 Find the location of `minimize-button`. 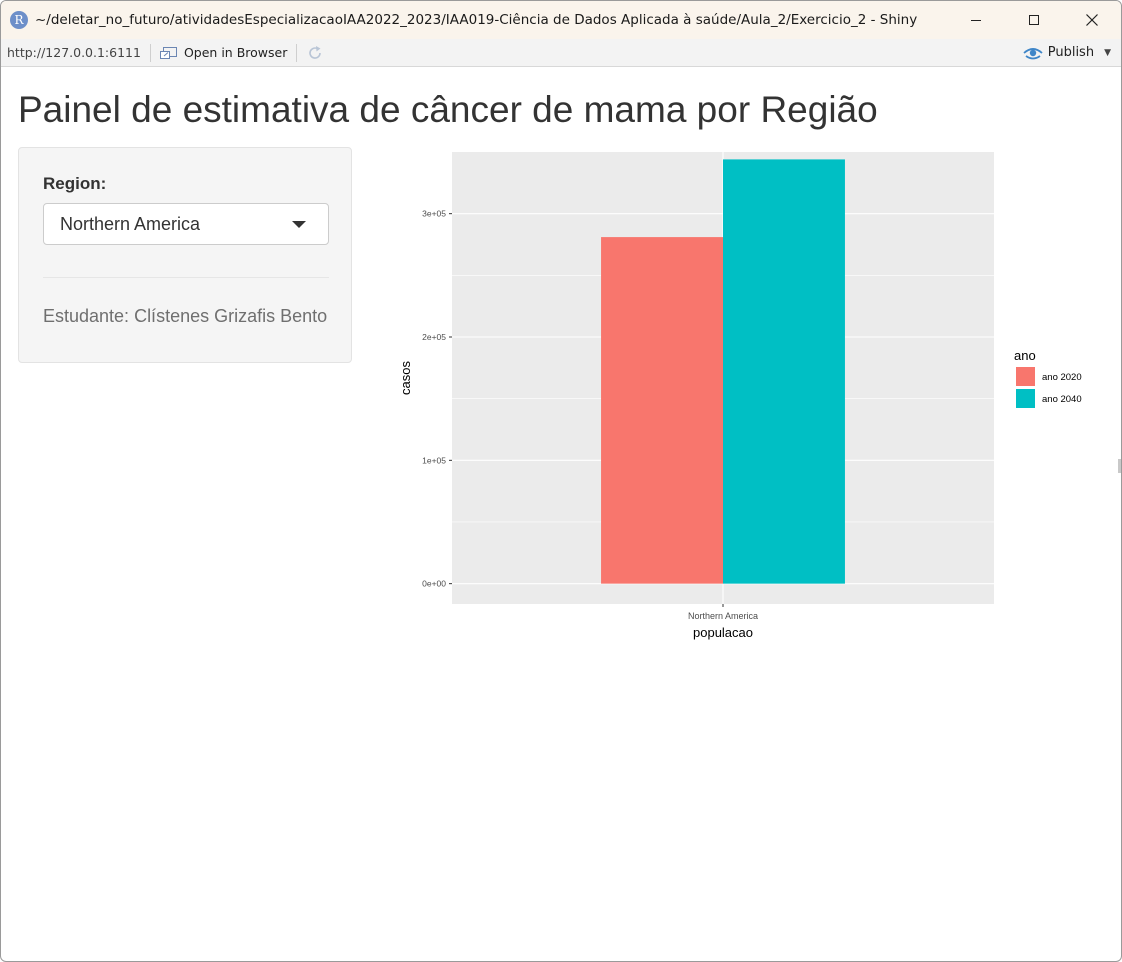

minimize-button is located at coordinates (976, 20).